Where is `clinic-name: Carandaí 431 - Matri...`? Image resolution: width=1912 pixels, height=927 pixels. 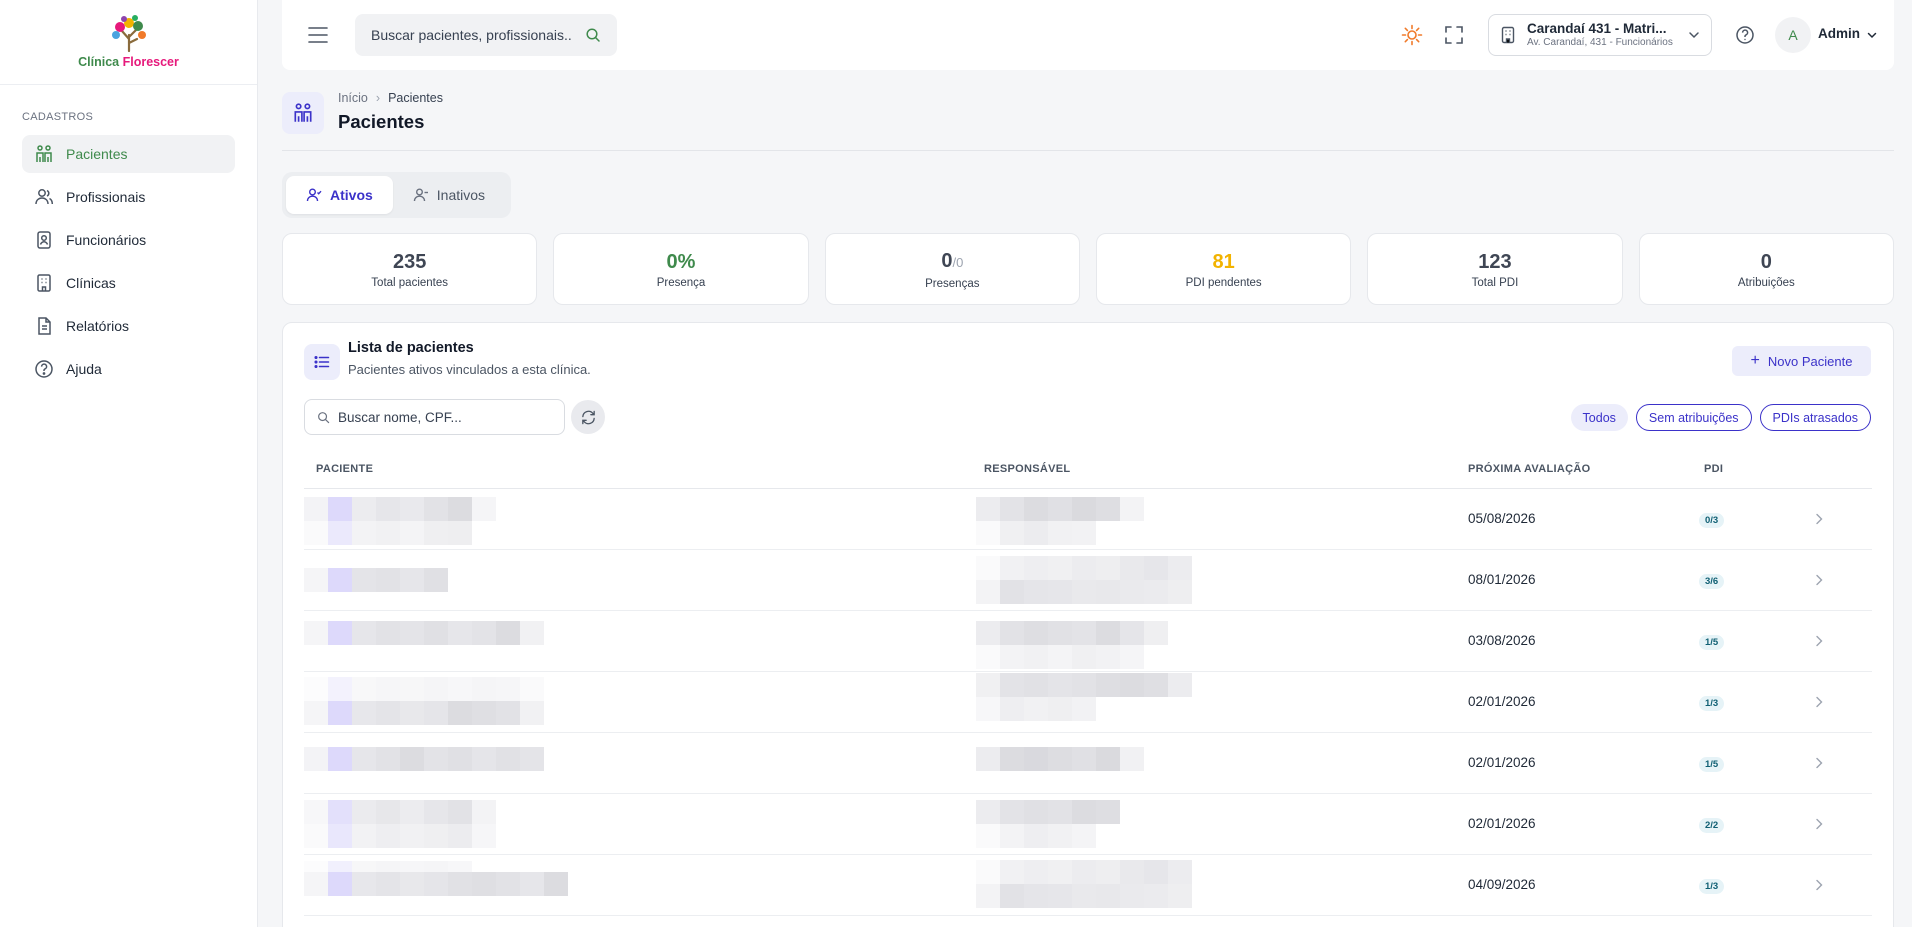 clinic-name: Carandaí 431 - Matri... is located at coordinates (1597, 28).